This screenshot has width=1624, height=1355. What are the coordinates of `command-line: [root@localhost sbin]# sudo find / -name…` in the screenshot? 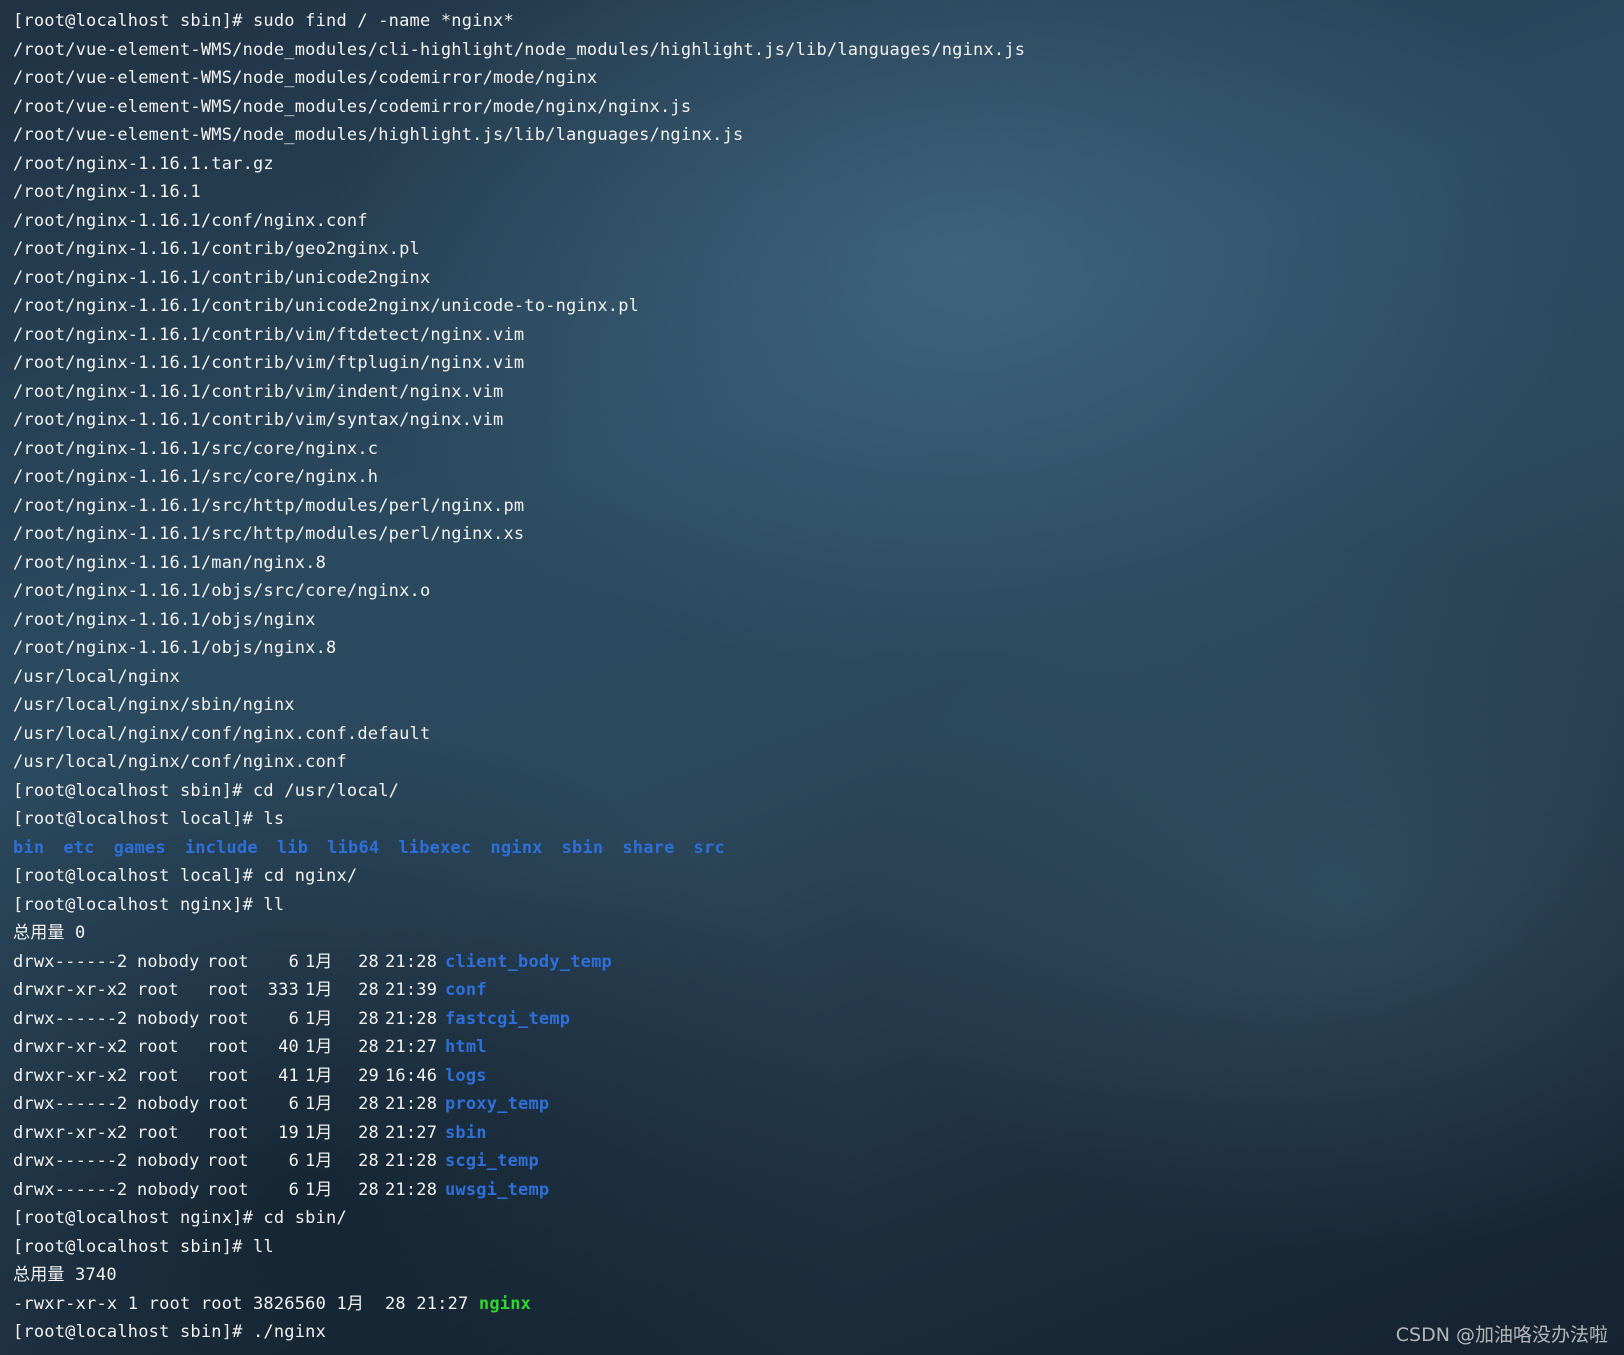 It's located at (263, 21).